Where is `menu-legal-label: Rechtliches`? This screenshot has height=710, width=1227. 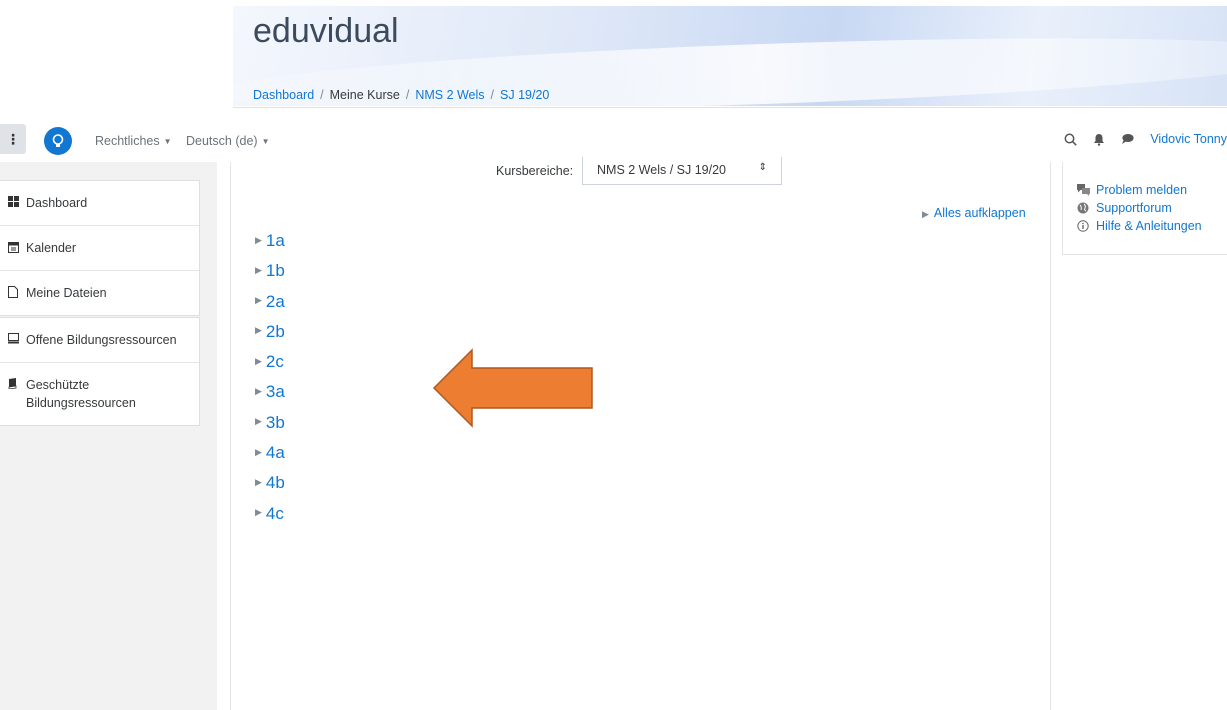 menu-legal-label: Rechtliches is located at coordinates (127, 141).